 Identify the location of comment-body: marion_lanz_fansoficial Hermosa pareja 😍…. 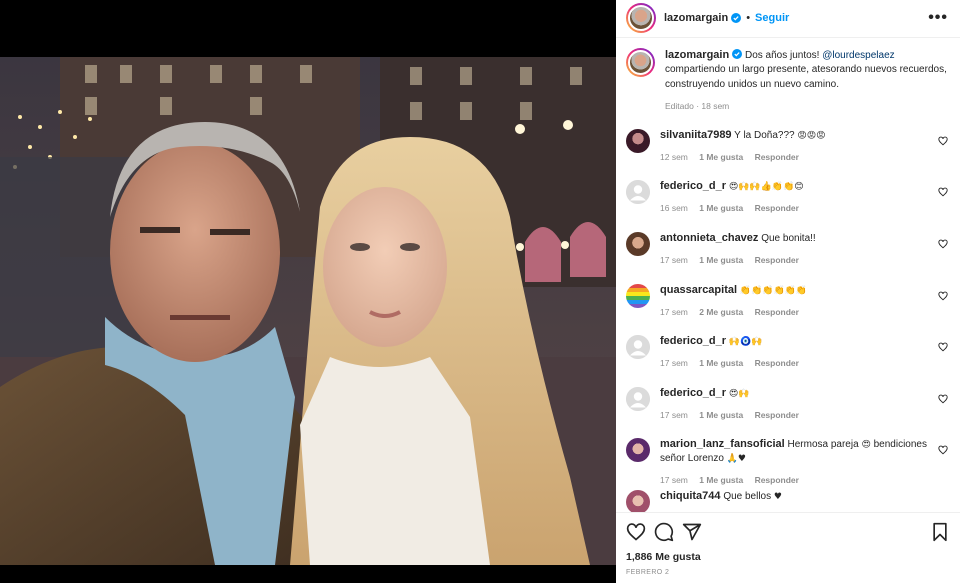
(805, 463).